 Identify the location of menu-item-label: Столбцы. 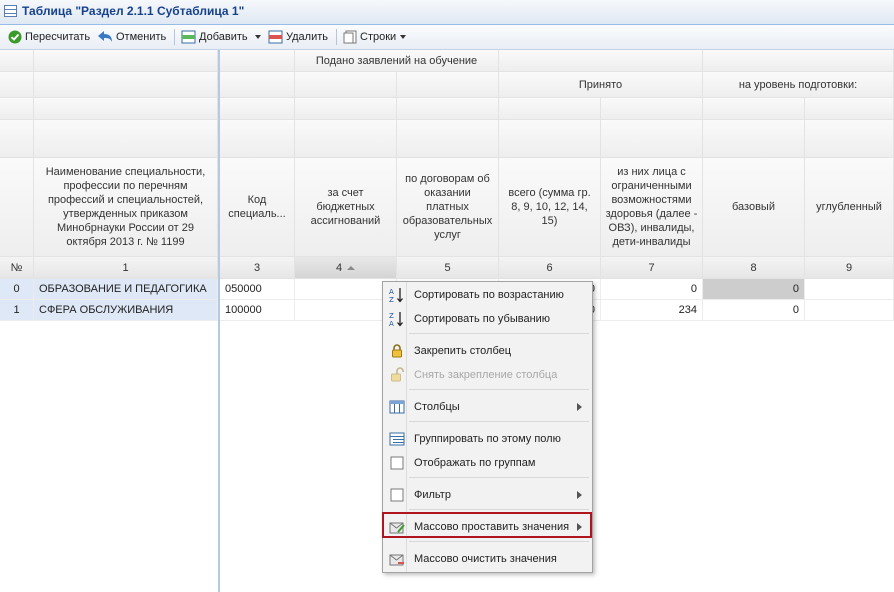
(437, 407).